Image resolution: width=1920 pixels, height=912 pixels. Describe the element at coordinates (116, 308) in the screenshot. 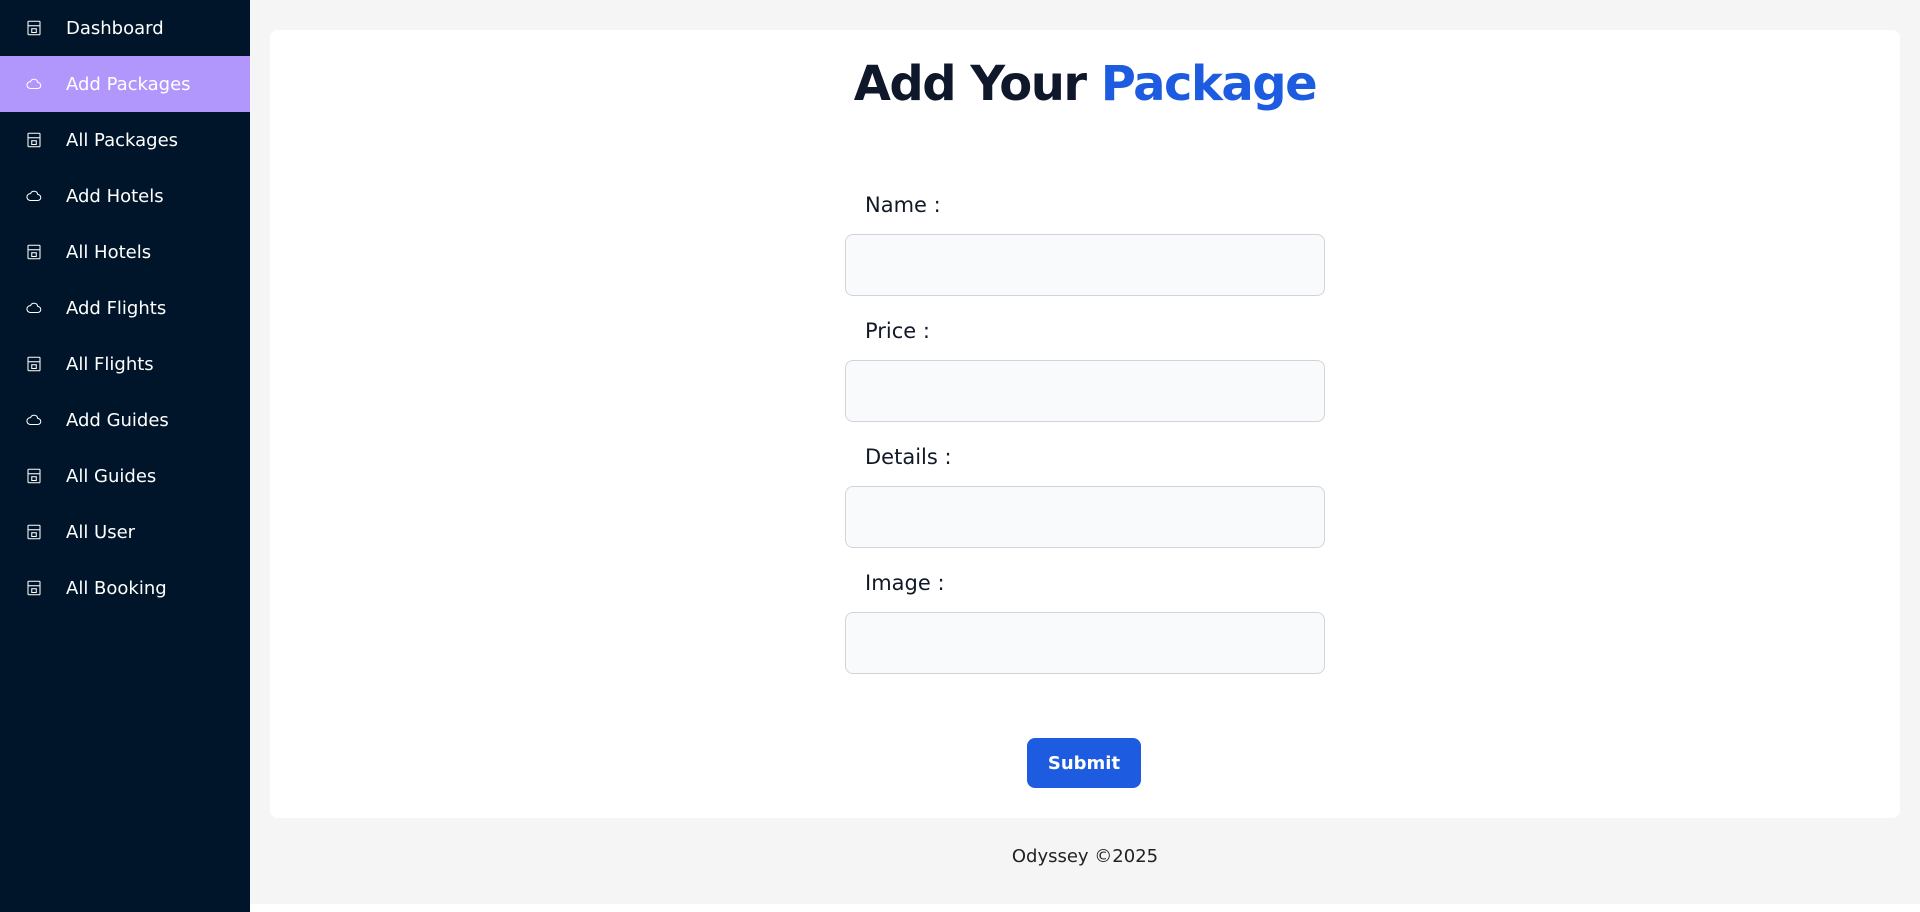

I see `sidebar-item-label: Add Flights` at that location.